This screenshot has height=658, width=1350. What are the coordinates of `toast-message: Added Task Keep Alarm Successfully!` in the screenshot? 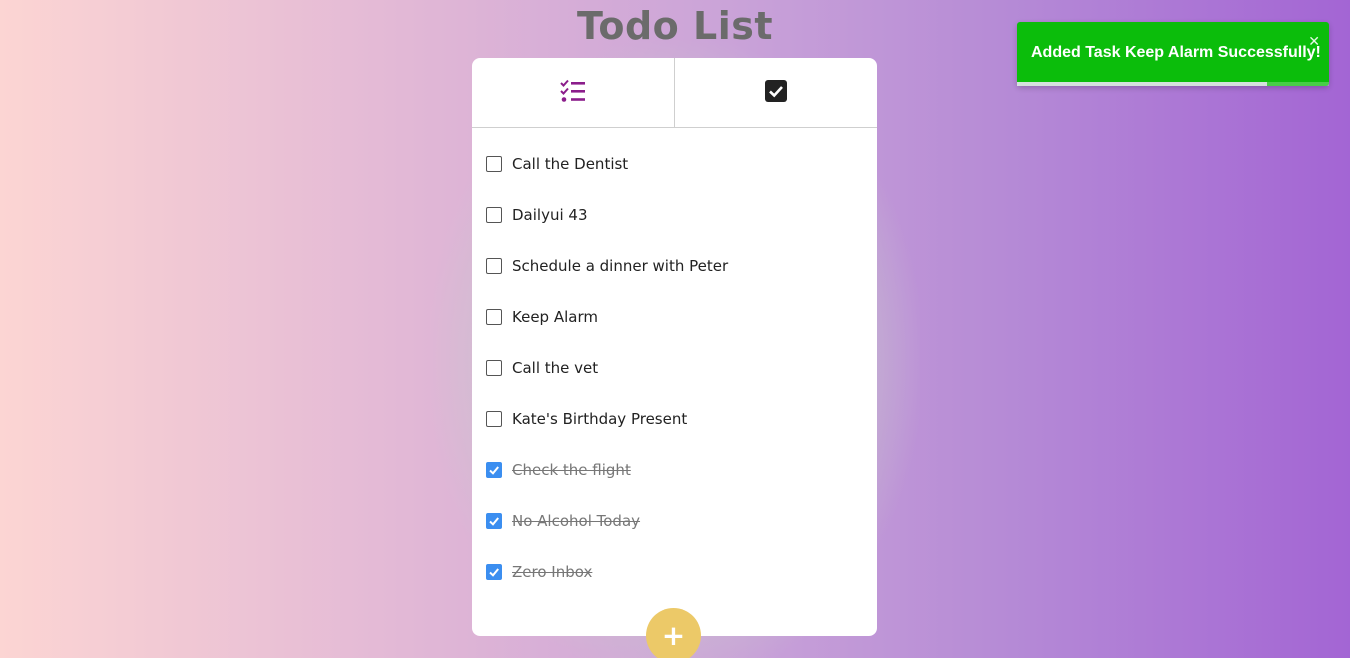 It's located at (1176, 52).